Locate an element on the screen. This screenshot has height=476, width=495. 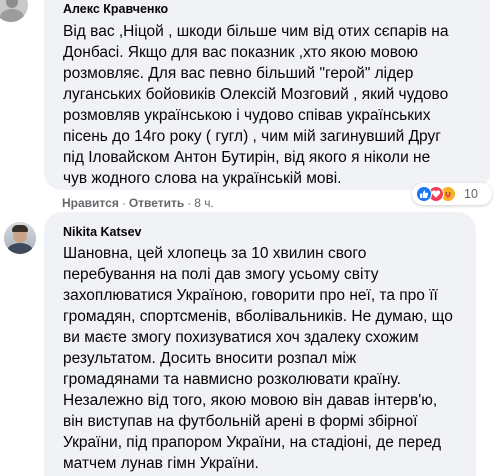
comment-author: Nikita Katsev is located at coordinates (102, 232).